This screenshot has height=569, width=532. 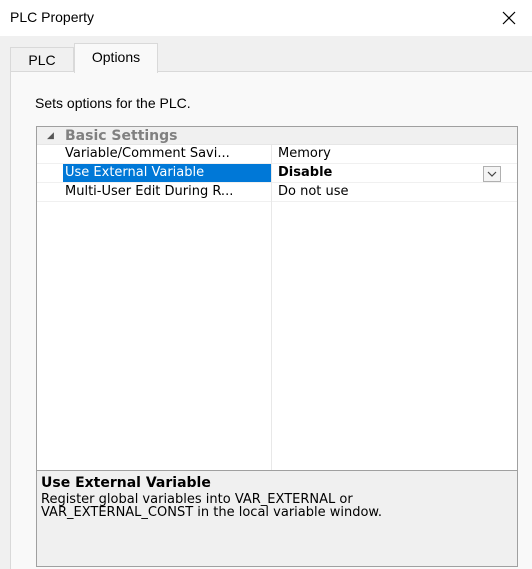 I want to click on tab-options: Options, so click(x=116, y=58).